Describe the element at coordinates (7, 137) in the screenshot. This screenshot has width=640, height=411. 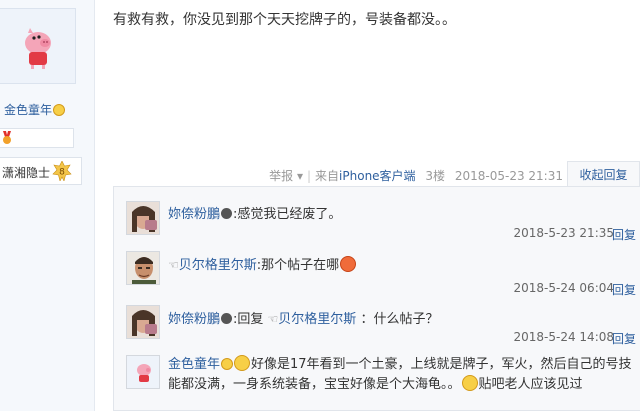
I see `medal-icon` at that location.